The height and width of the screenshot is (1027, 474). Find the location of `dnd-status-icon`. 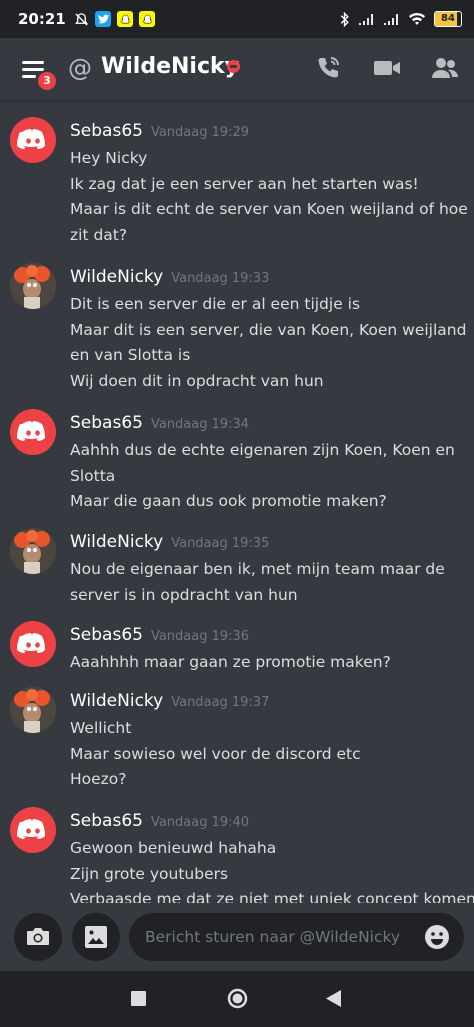

dnd-status-icon is located at coordinates (233, 66).